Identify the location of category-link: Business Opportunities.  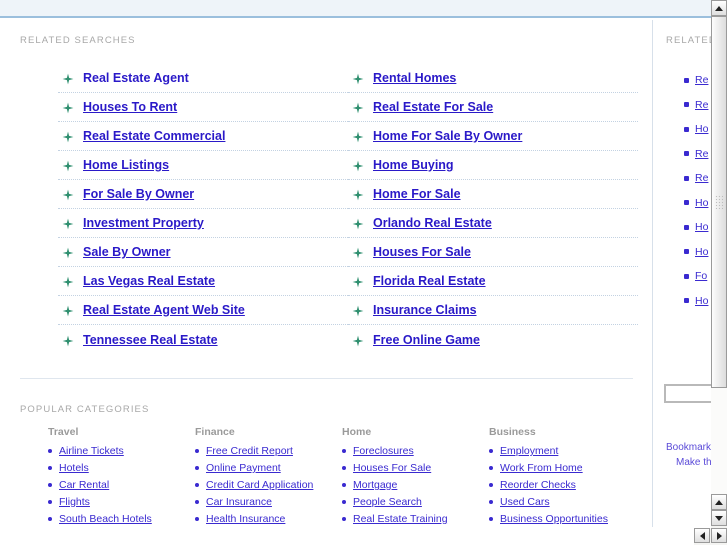
(554, 519).